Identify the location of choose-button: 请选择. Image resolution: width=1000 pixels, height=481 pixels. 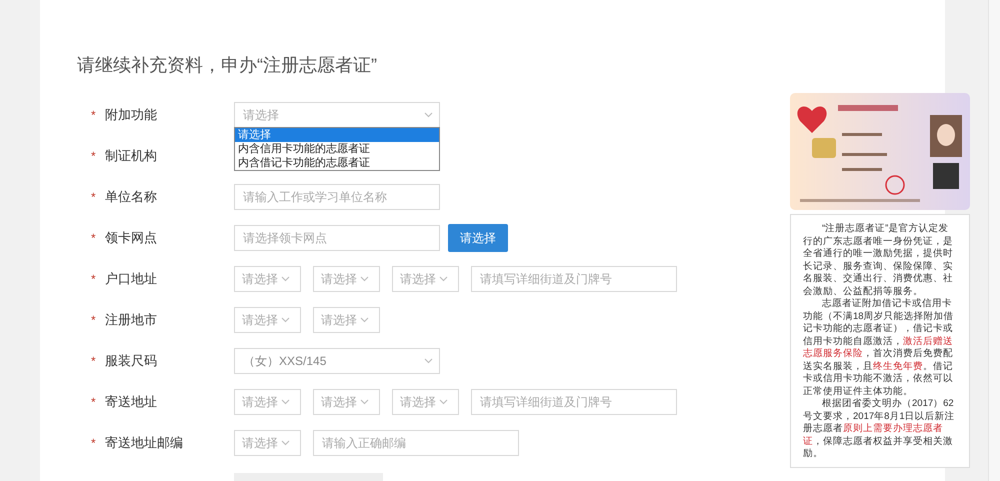
(478, 238).